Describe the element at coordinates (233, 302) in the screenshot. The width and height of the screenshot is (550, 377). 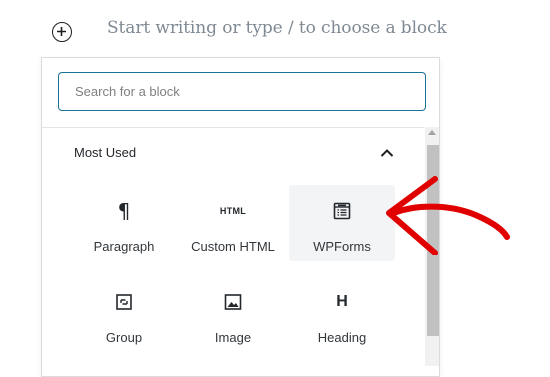
I see `image-icon` at that location.